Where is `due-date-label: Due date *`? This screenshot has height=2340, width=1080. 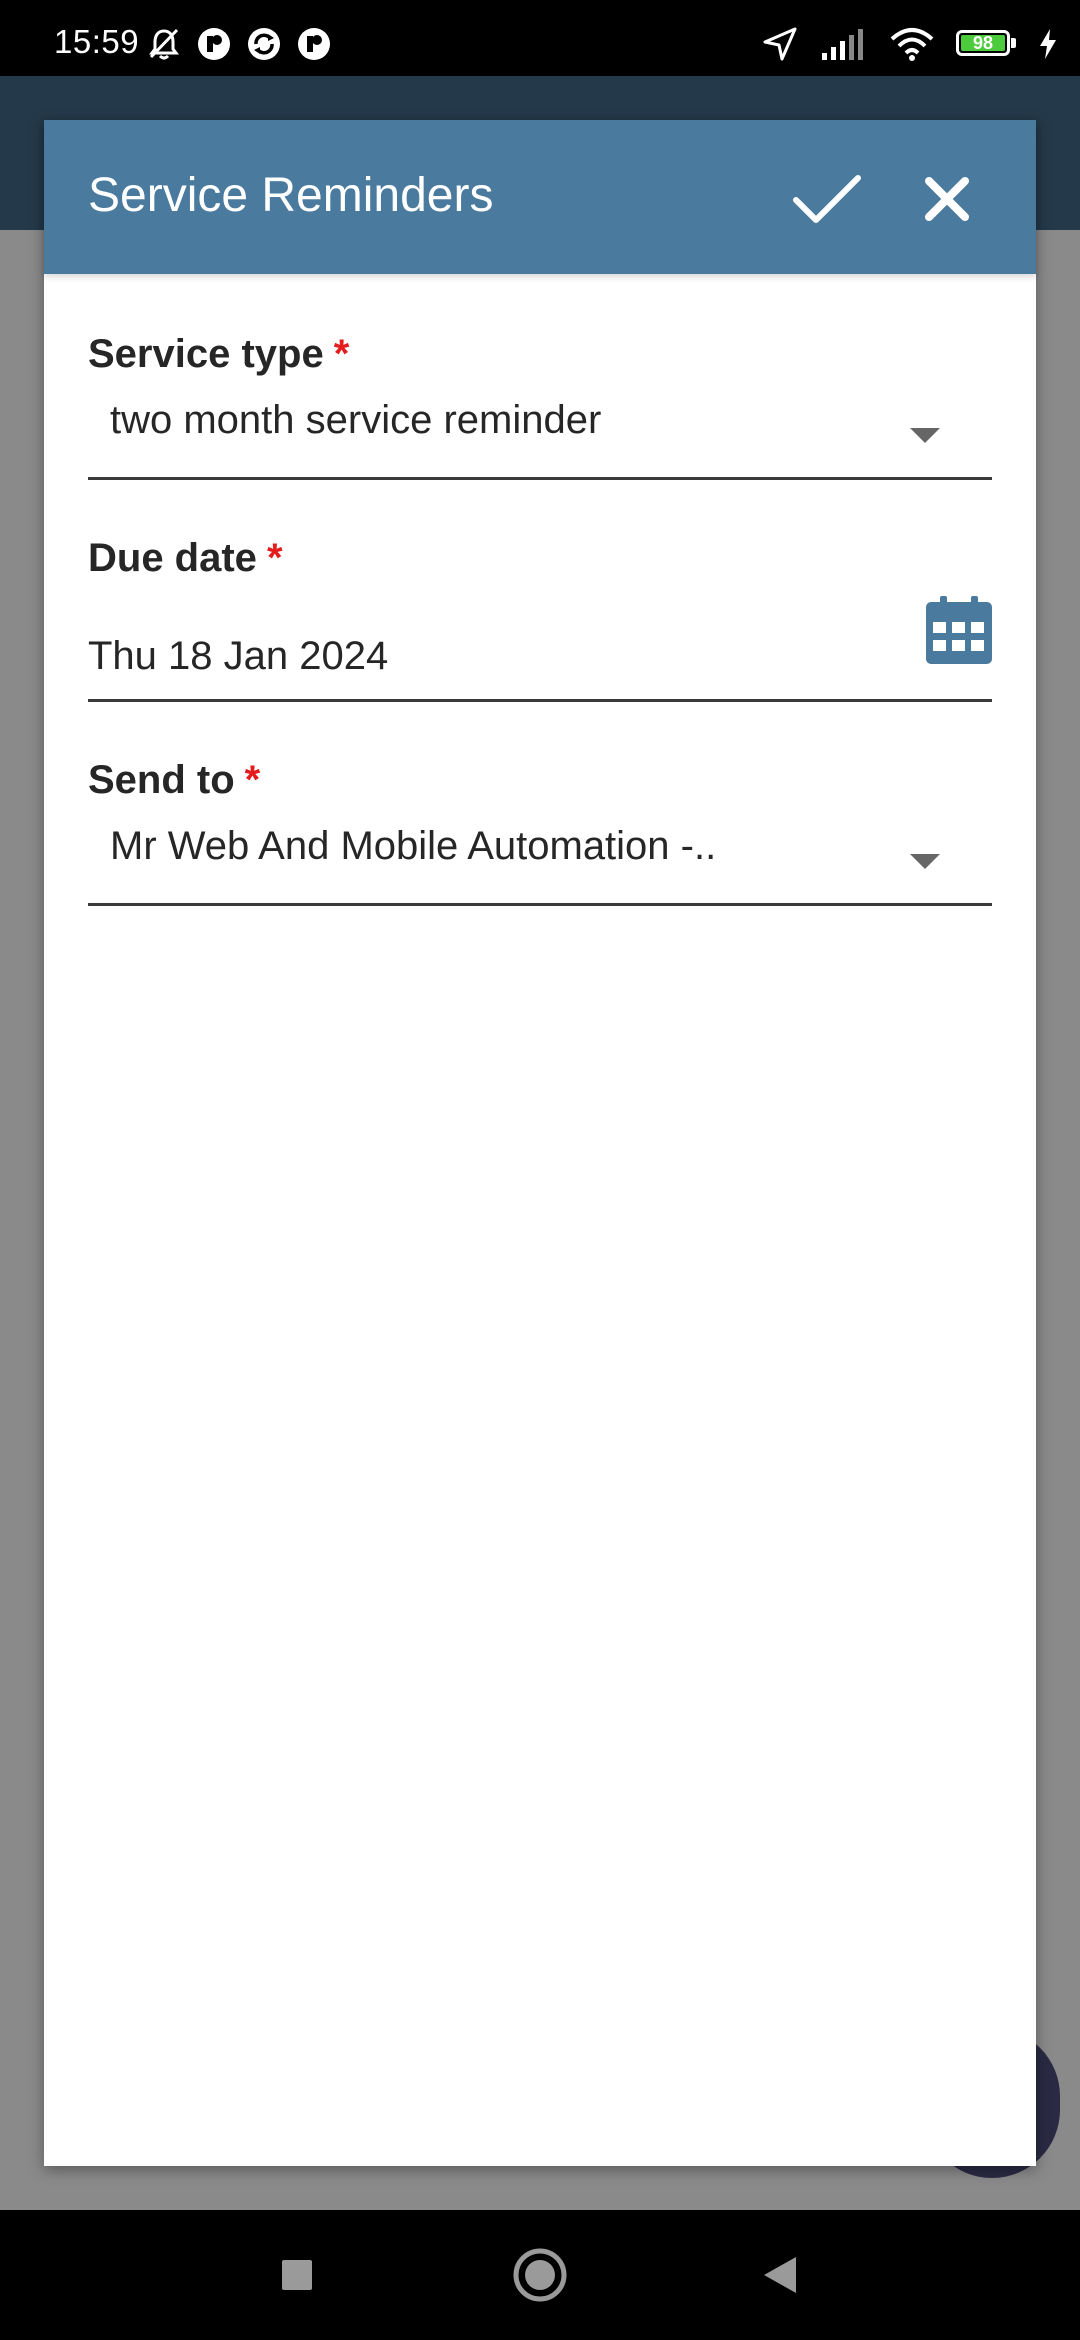 due-date-label: Due date * is located at coordinates (185, 558).